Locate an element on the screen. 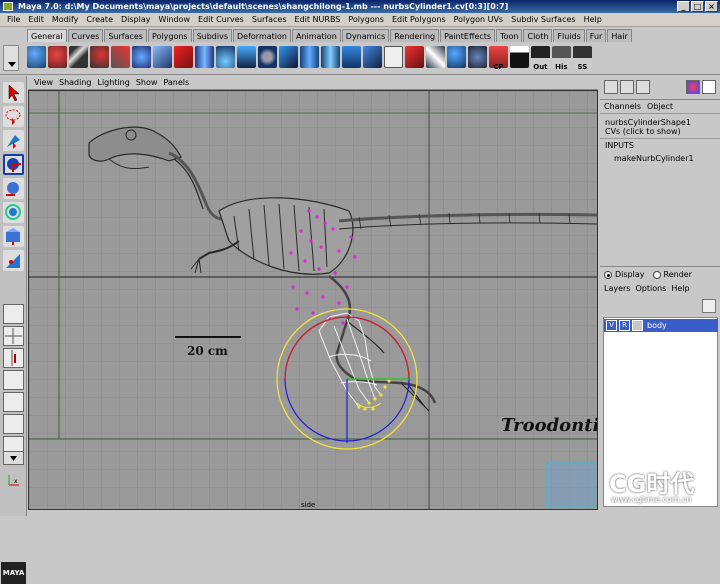 Image resolution: width=720 pixels, height=584 pixels. maximize-button: □ is located at coordinates (697, 6).